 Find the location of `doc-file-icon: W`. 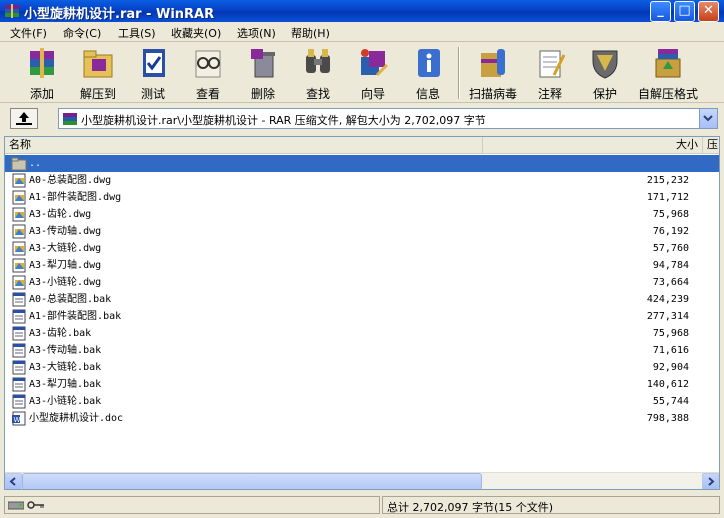

doc-file-icon: W is located at coordinates (19, 418).